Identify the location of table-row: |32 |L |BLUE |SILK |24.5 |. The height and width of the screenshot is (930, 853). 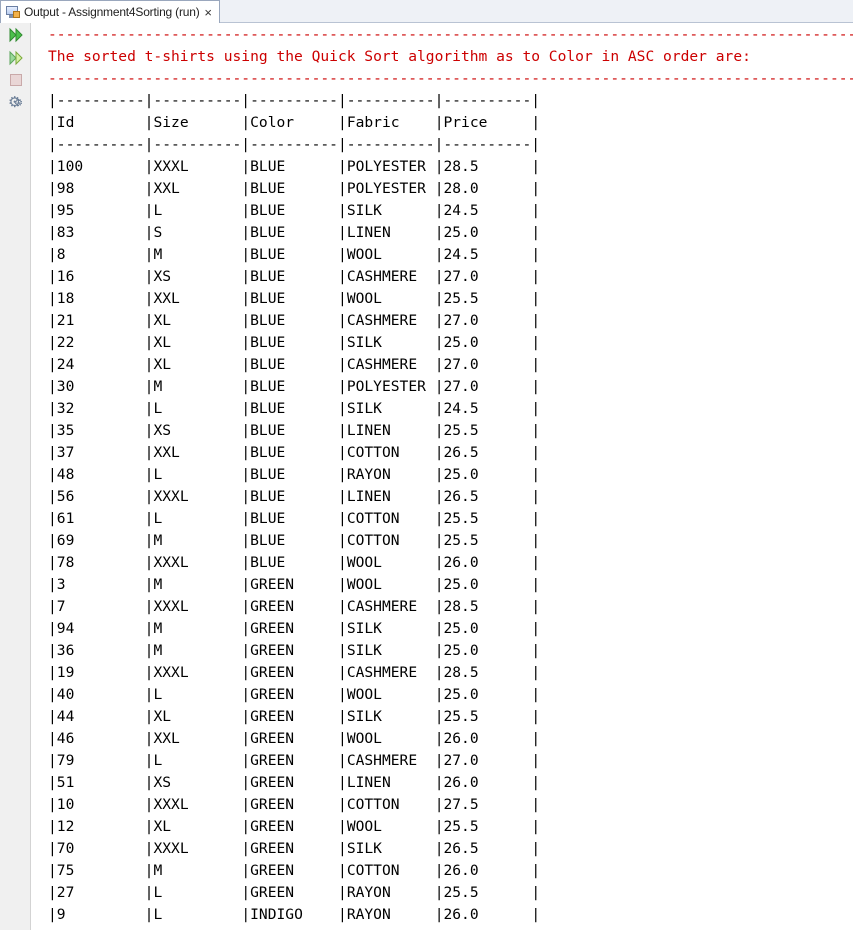
(294, 408).